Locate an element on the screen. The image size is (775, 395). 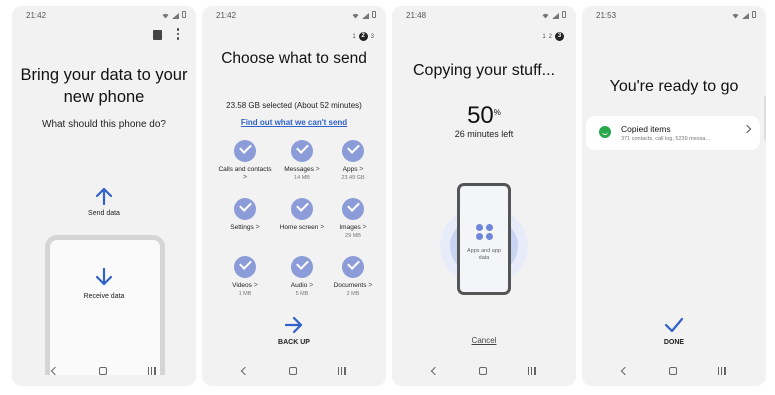
category-label: Documents is located at coordinates (350, 285).